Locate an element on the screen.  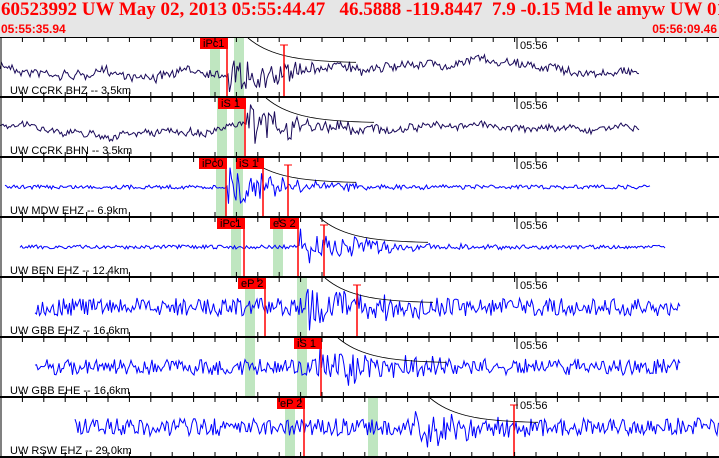
channel-panel: iPc0 iS 1 05:56 UW MDW EHZ -- 6.9km is located at coordinates (359, 186).